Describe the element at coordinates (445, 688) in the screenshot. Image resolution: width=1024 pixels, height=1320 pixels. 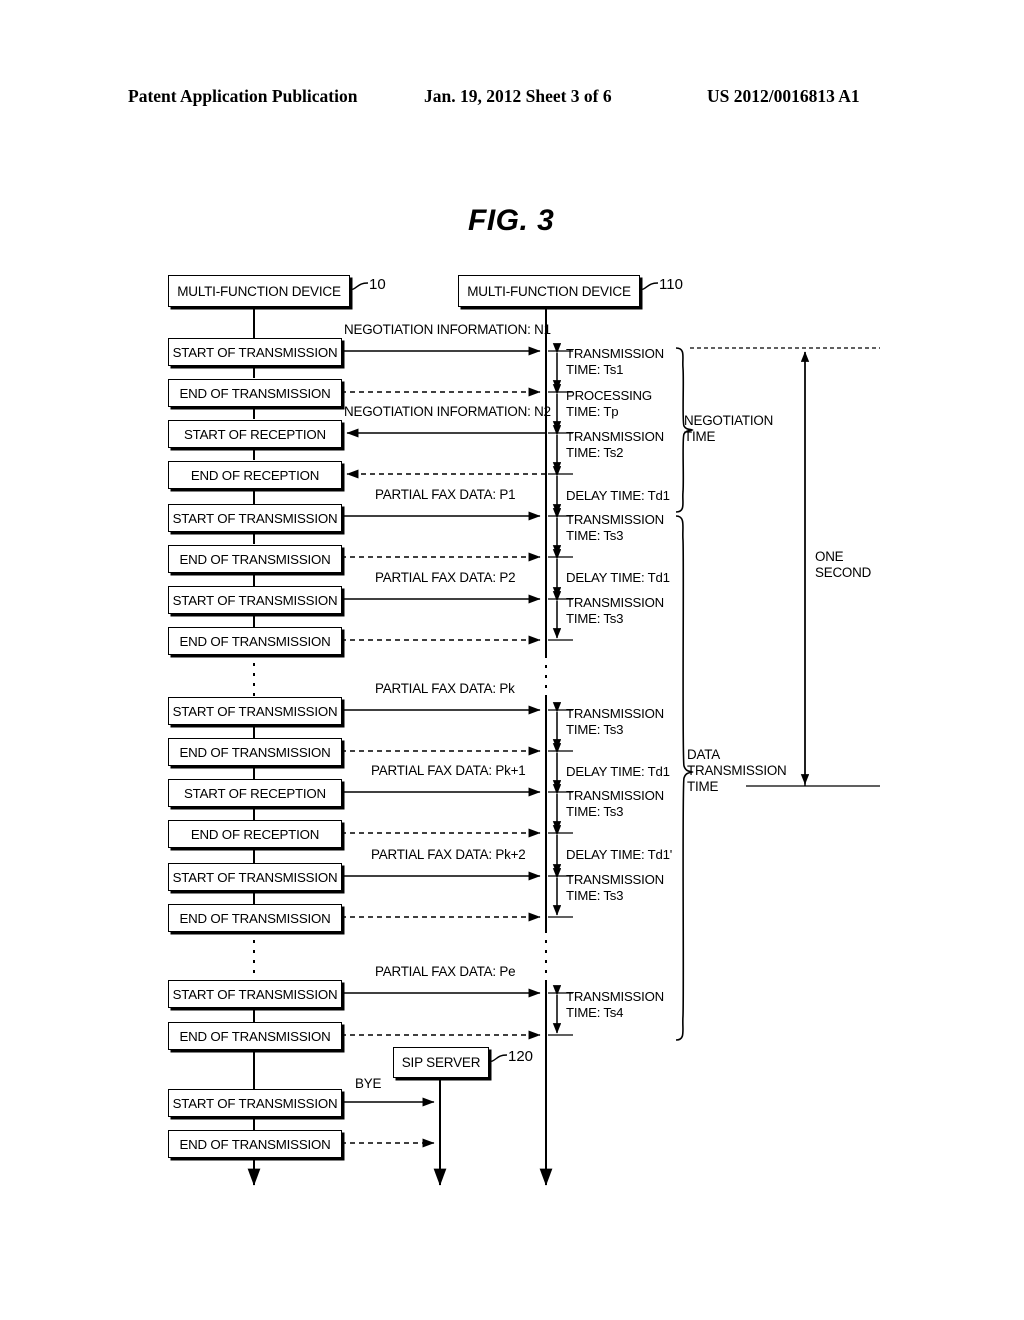
I see `message-label-pk: PARTIAL FAX DATA: Pk` at that location.